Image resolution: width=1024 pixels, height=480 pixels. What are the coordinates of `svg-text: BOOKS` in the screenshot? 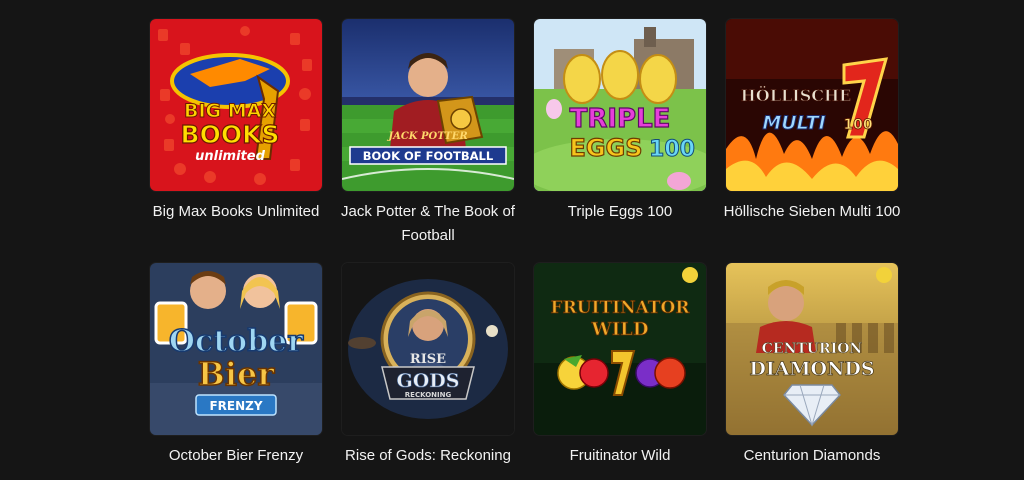 It's located at (230, 134).